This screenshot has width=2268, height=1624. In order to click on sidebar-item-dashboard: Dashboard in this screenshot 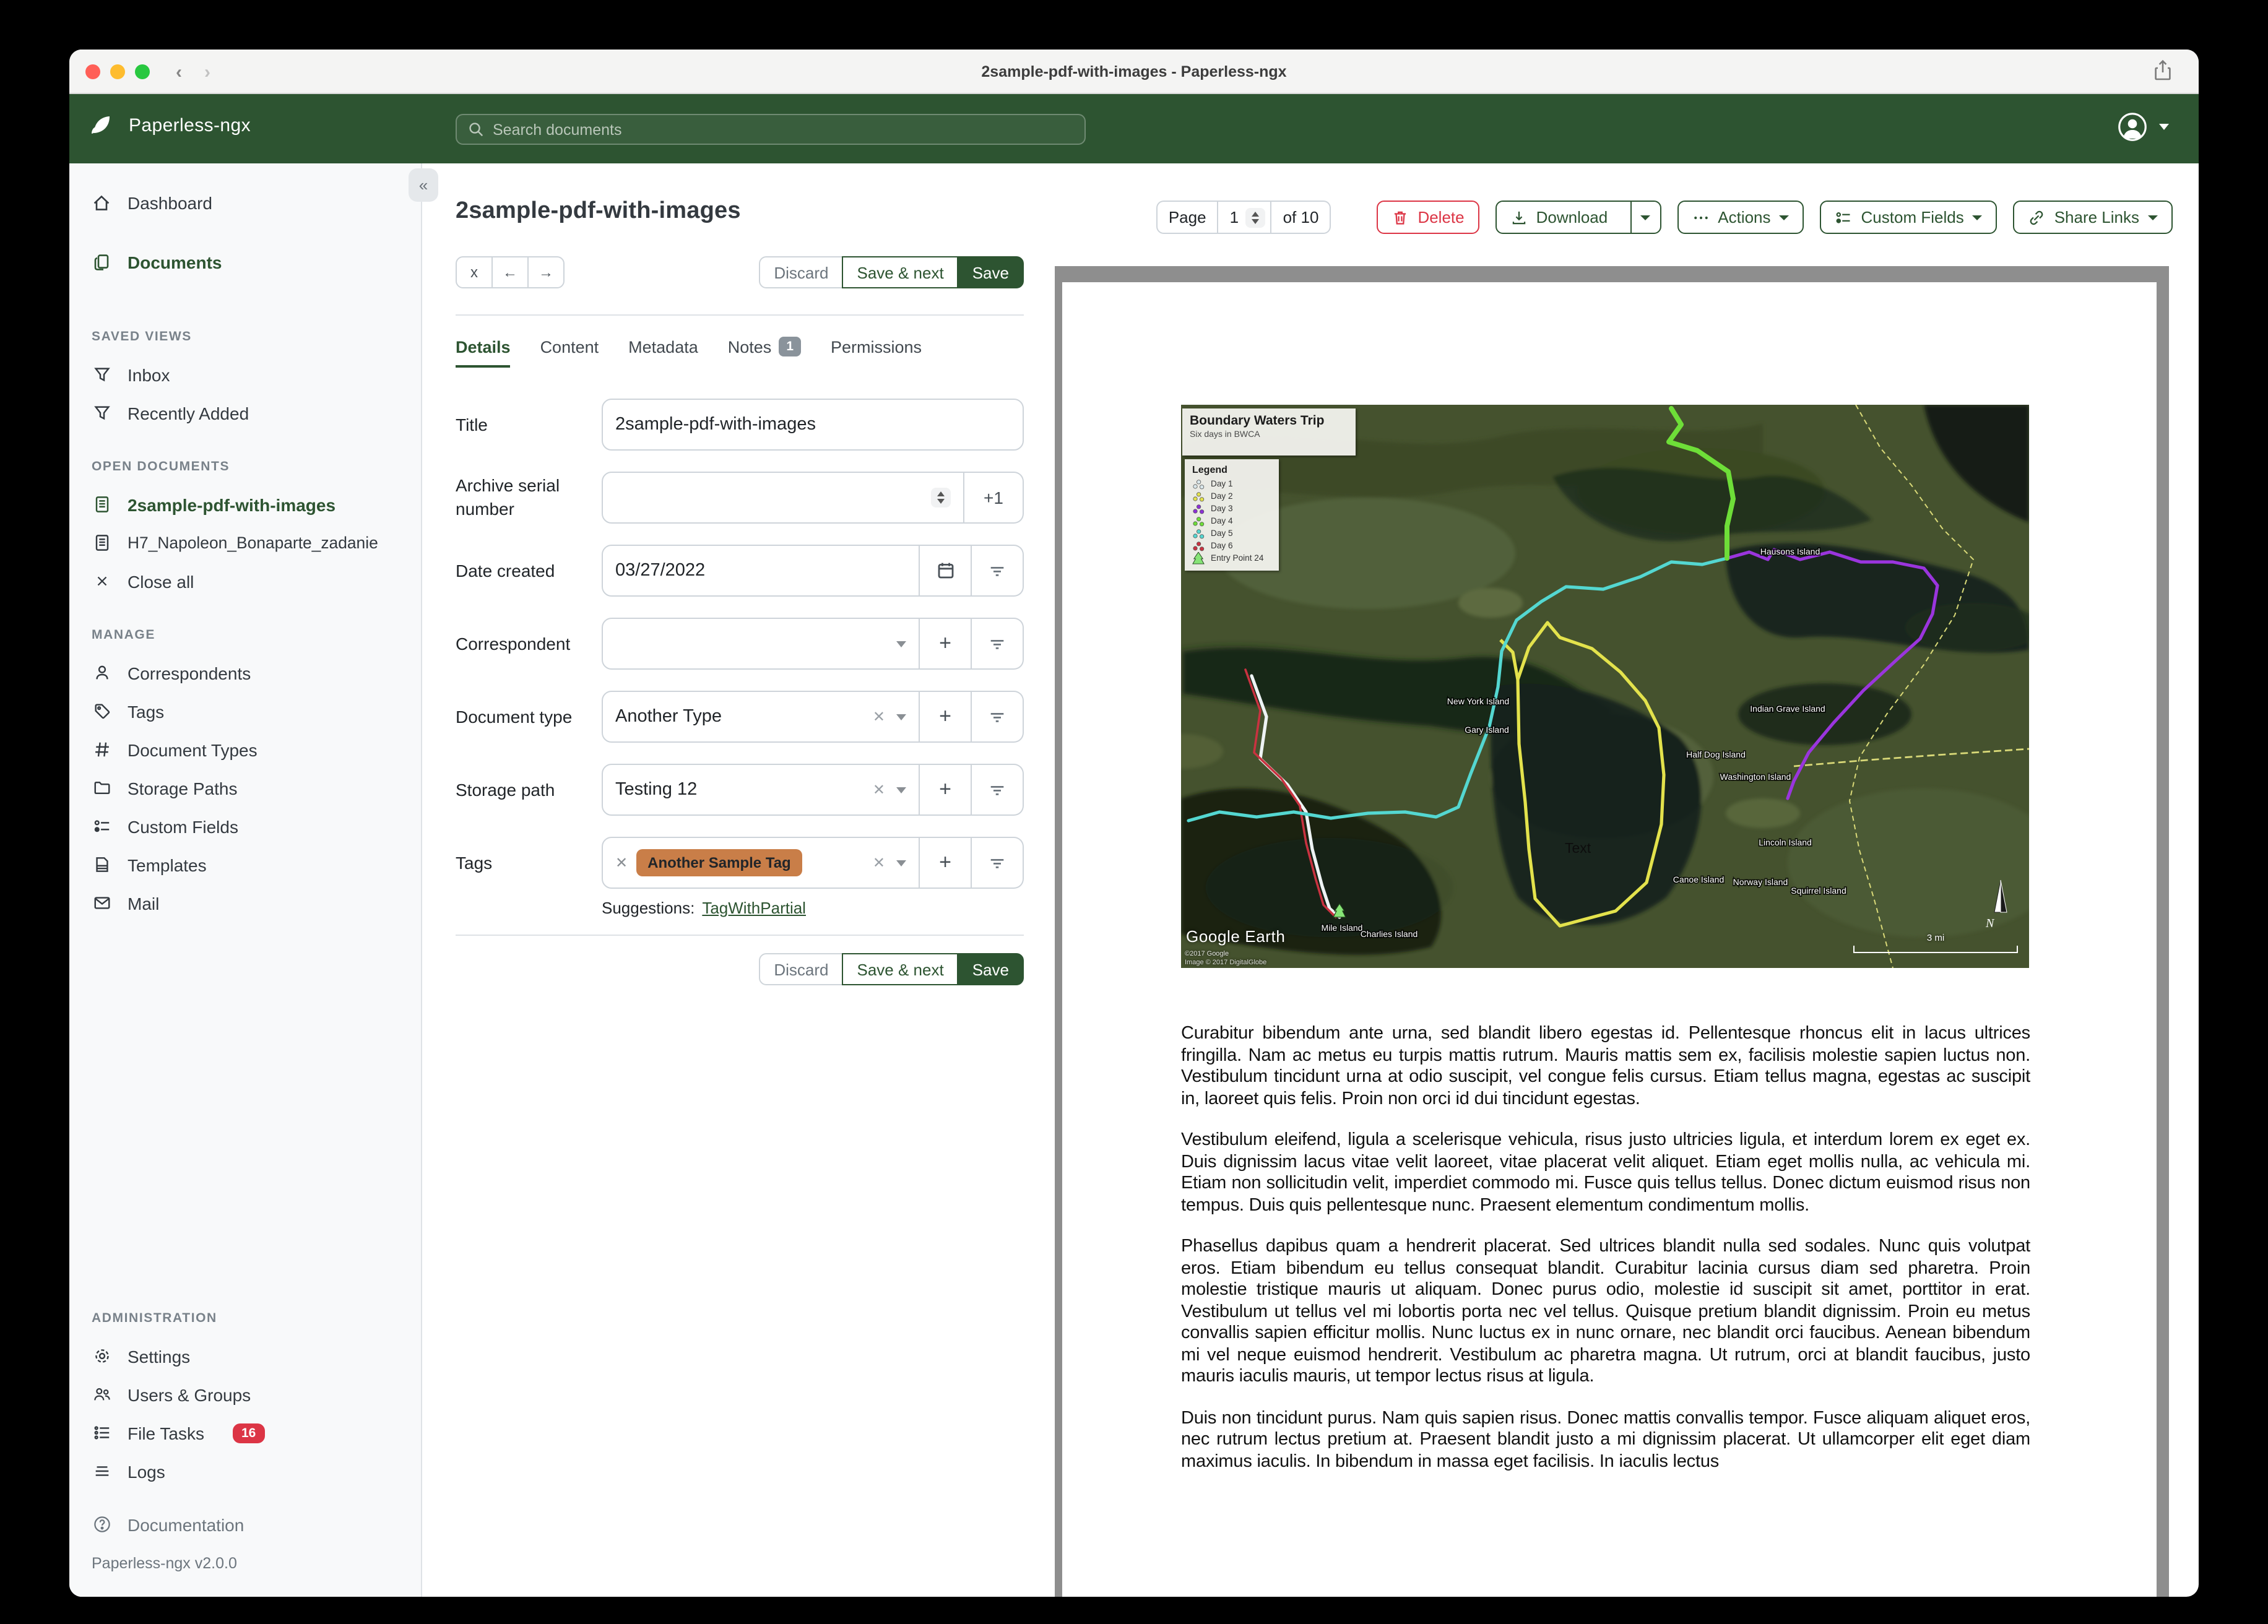, I will do `click(245, 202)`.